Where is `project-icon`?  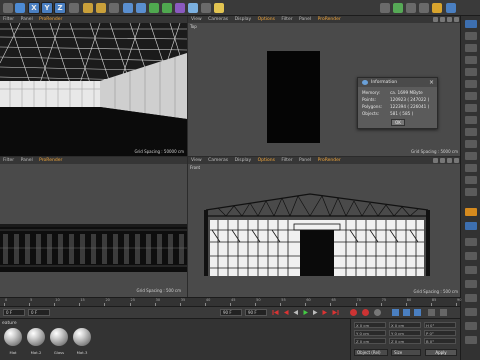 project-icon is located at coordinates (471, 226).